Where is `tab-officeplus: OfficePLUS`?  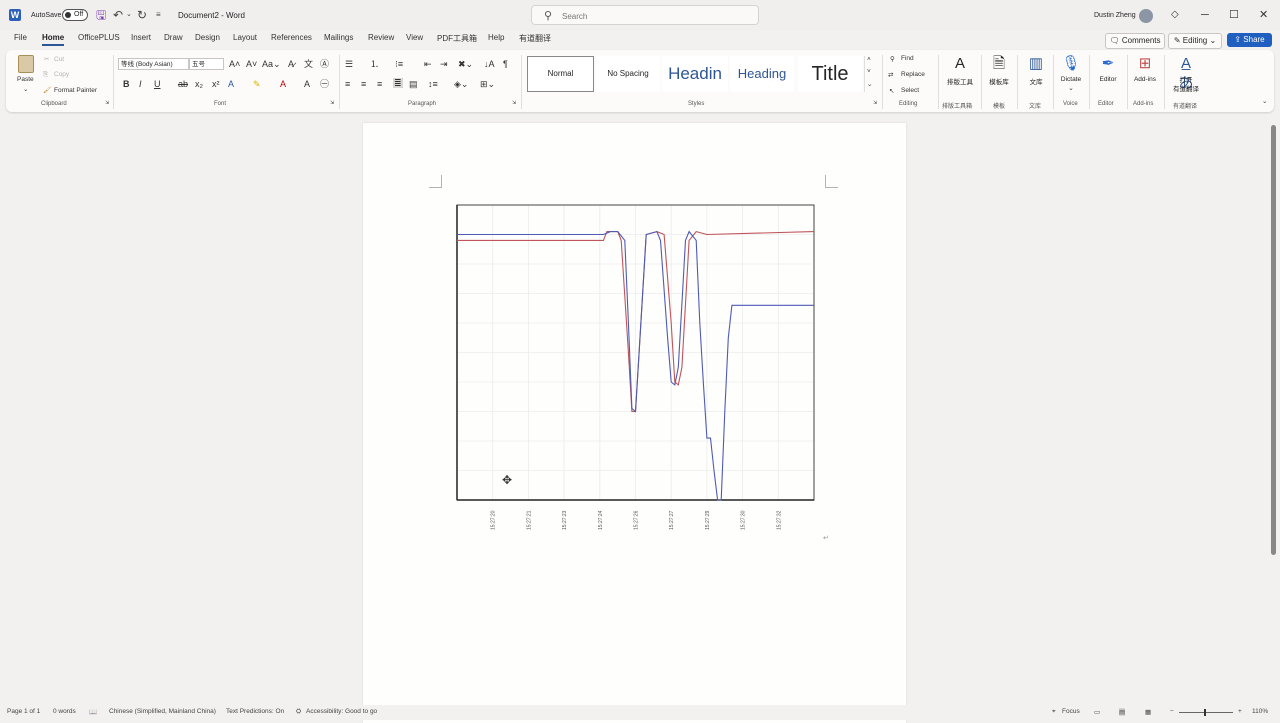
tab-officeplus: OfficePLUS is located at coordinates (99, 37).